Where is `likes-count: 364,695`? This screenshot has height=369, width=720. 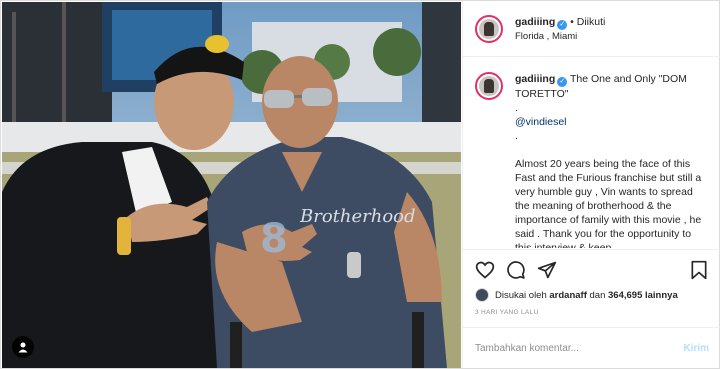
likes-count: 364,695 is located at coordinates (625, 295).